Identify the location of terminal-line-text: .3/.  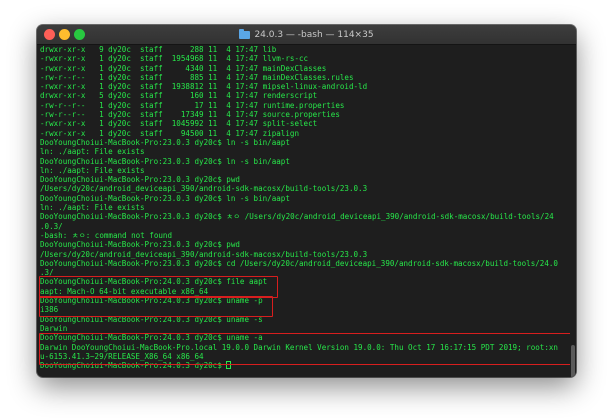
(47, 273).